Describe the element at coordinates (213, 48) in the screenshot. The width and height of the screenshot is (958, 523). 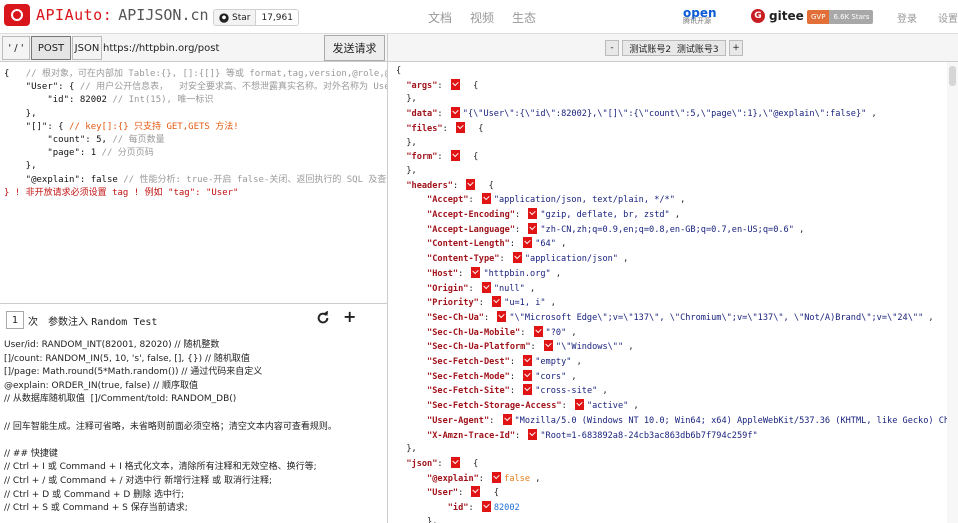
I see `url-input` at that location.